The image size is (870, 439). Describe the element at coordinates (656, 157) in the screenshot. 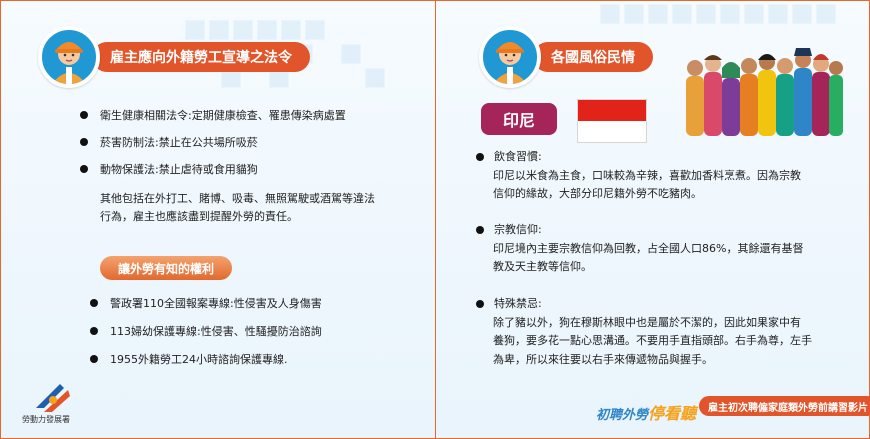

I see `section-heading: 飲食習慣:` at that location.